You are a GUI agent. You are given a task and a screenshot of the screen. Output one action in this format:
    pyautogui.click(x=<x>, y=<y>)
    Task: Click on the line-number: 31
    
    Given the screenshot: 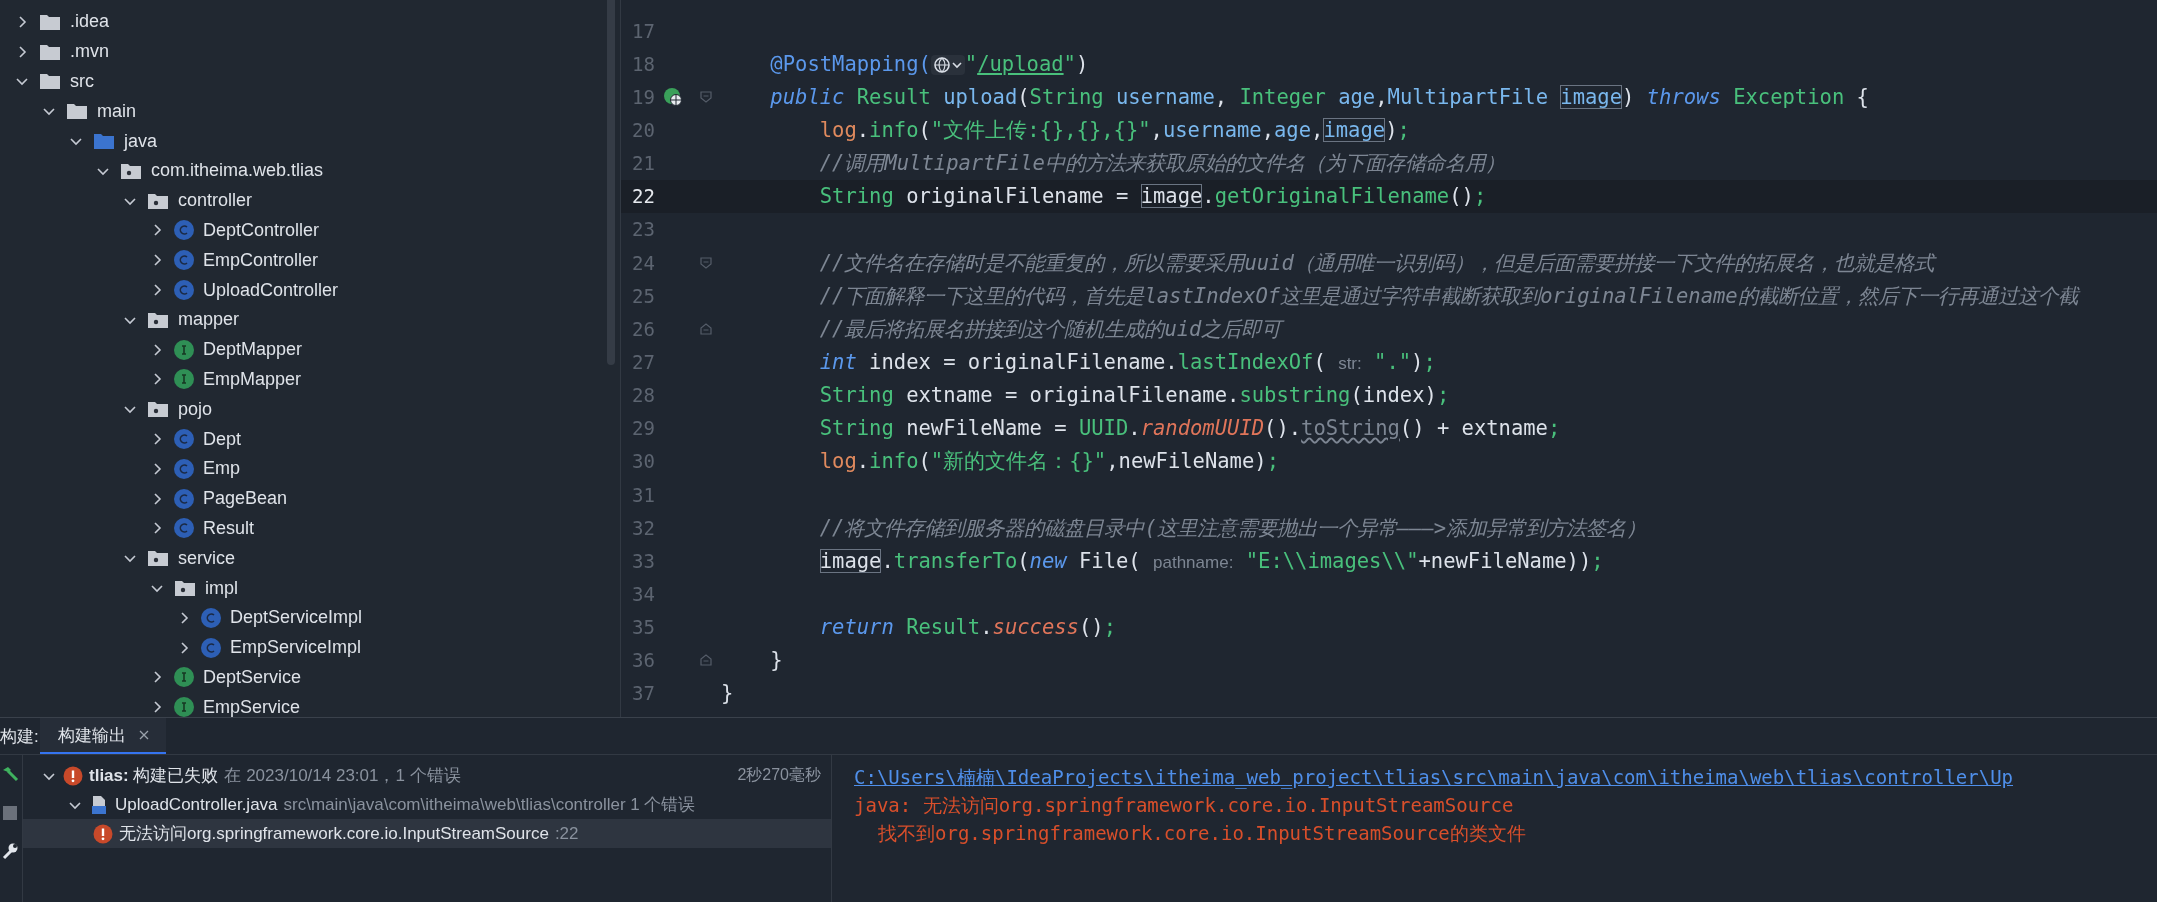 What is the action you would take?
    pyautogui.click(x=643, y=494)
    